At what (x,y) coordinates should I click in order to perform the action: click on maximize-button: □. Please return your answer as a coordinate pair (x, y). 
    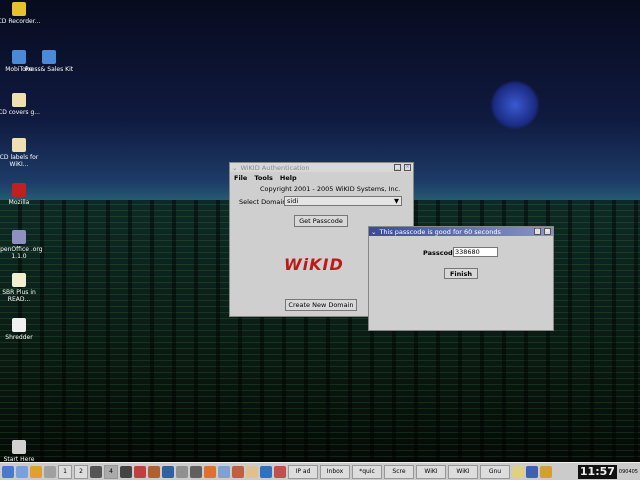
    Looking at the image, I should click on (537, 231).